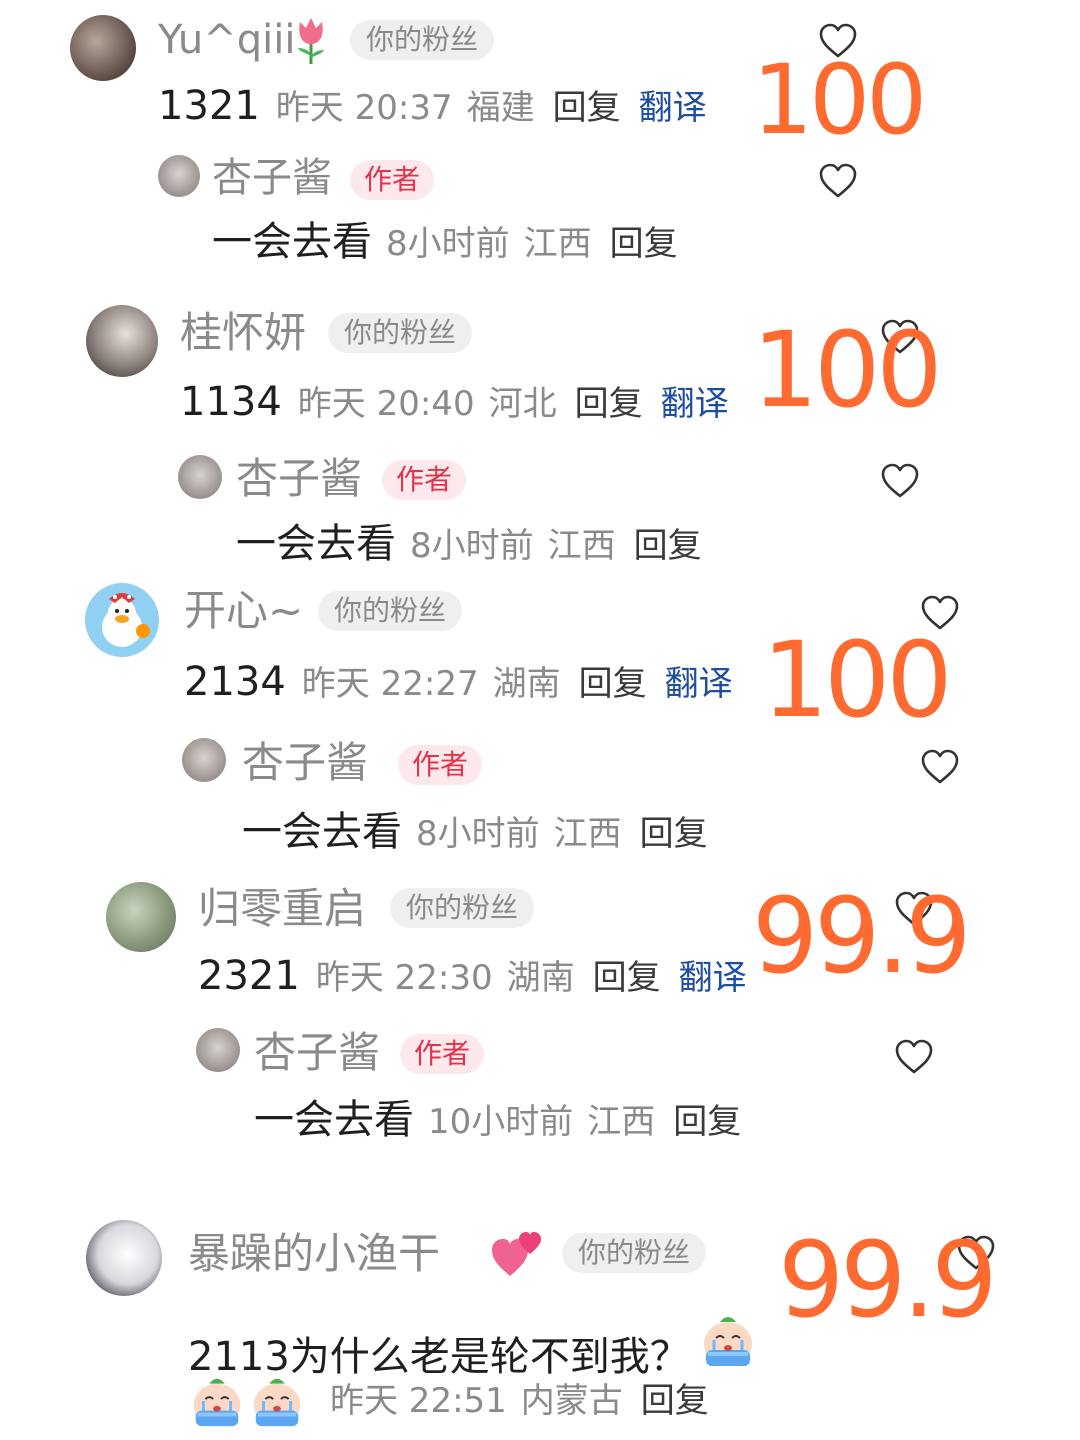 This screenshot has height=1440, width=1080. I want to click on username: Yu^qiii, so click(226, 40).